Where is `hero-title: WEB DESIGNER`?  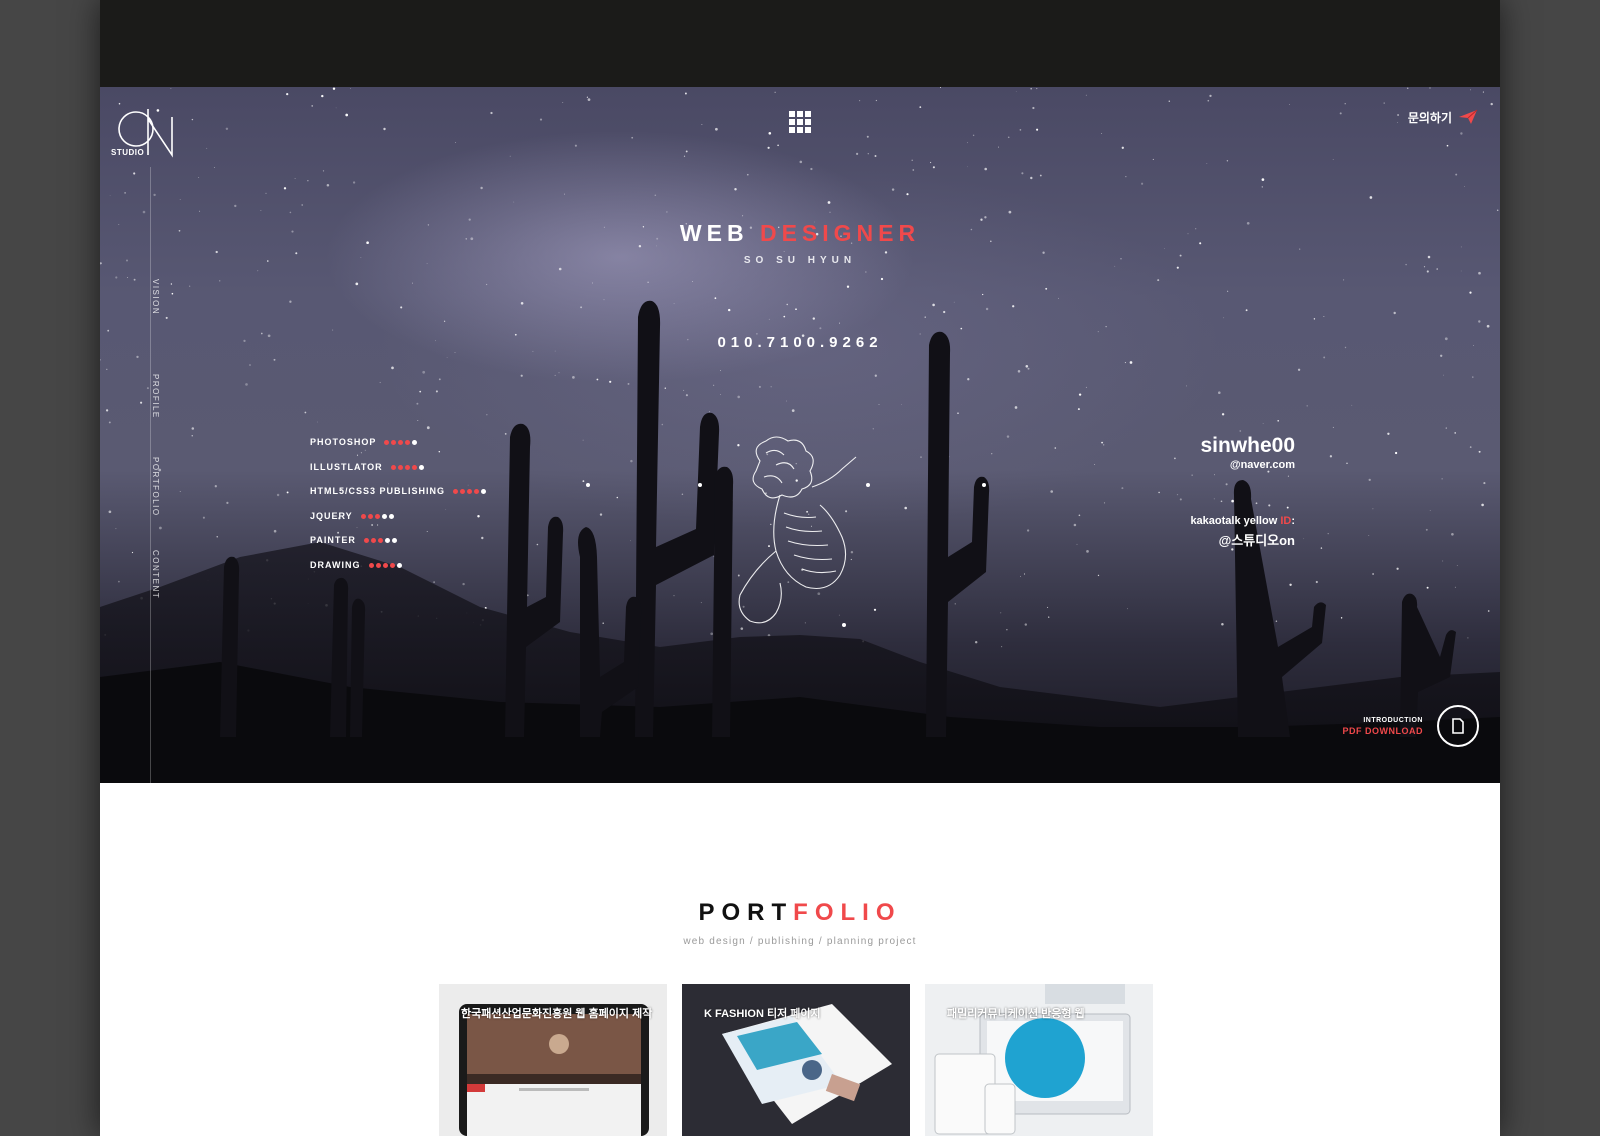
hero-title: WEB DESIGNER is located at coordinates (800, 233).